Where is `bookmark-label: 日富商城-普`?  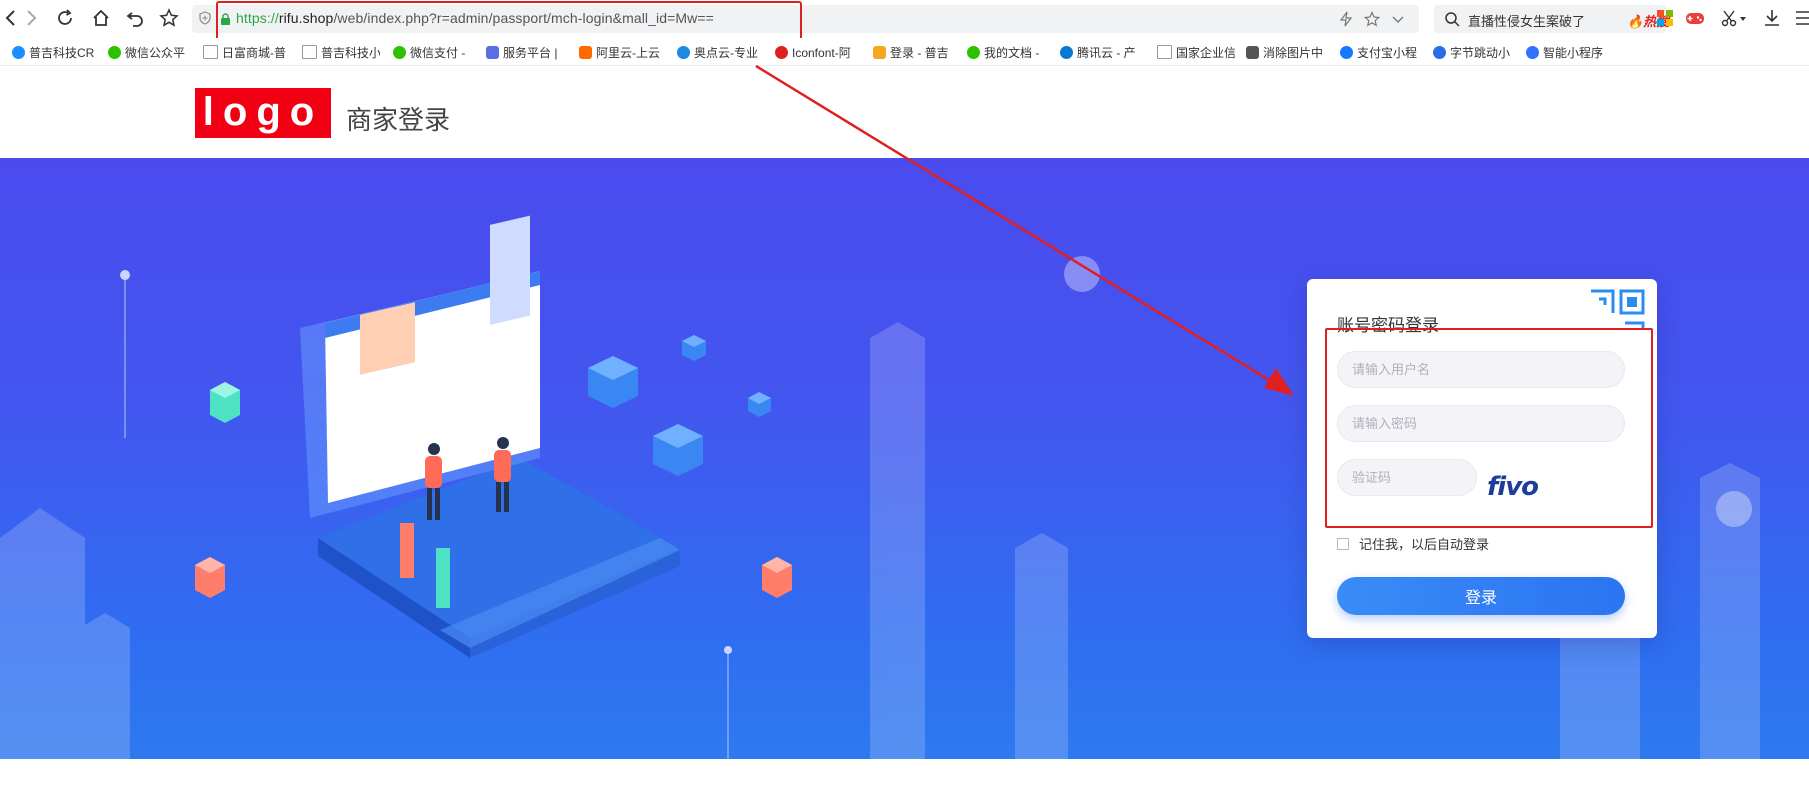
bookmark-label: 日富商城-普 is located at coordinates (254, 52).